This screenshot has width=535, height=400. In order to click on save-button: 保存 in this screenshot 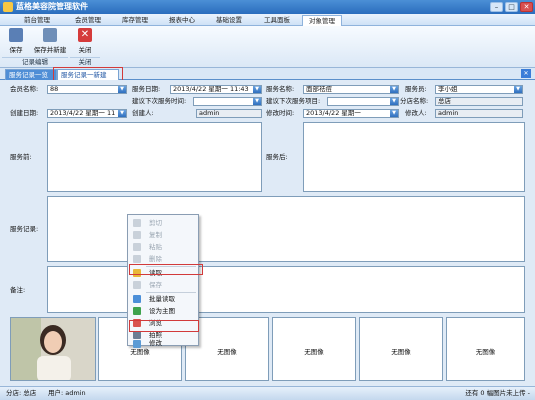, I will do `click(16, 41)`.